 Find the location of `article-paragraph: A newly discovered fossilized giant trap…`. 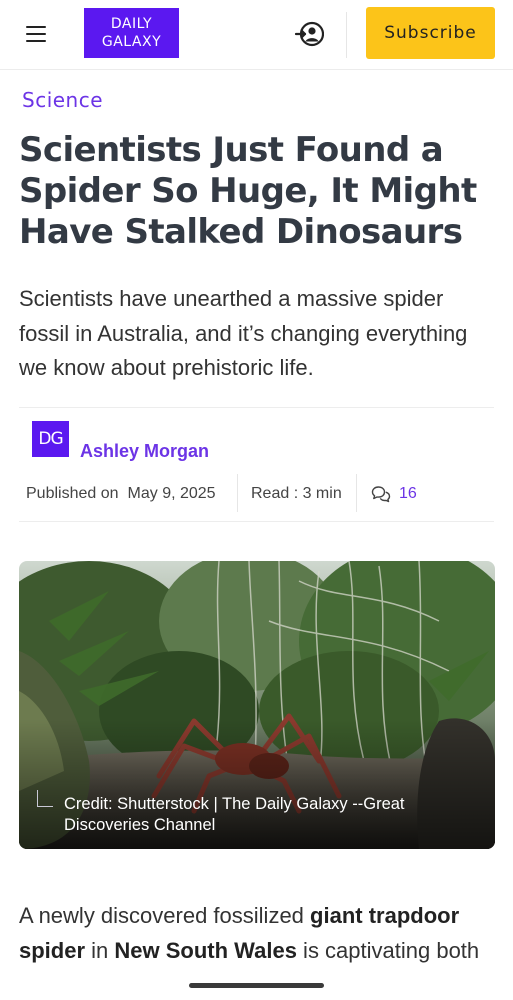

article-paragraph: A newly discovered fossilized giant trap… is located at coordinates (259, 933).